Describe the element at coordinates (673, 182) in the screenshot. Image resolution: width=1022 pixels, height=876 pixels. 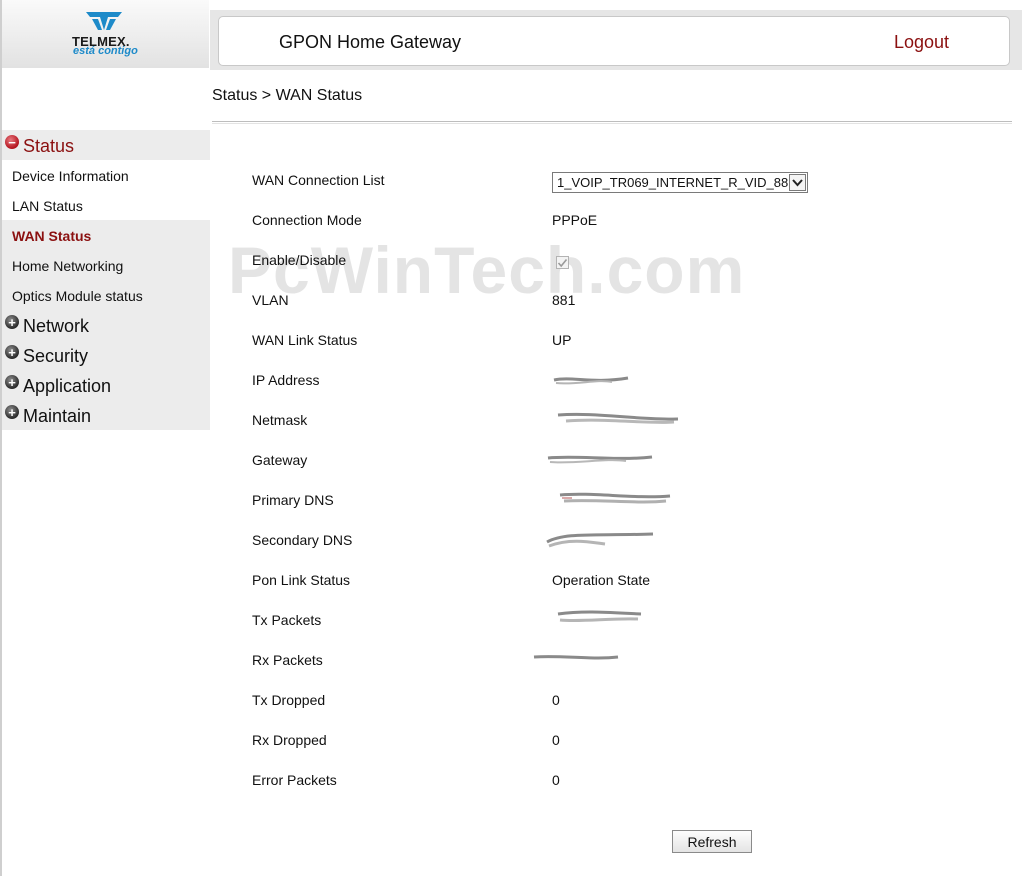
I see `wan-connection-selected: 1_VOIP_TR069_INTERNET_R_VID_881` at that location.